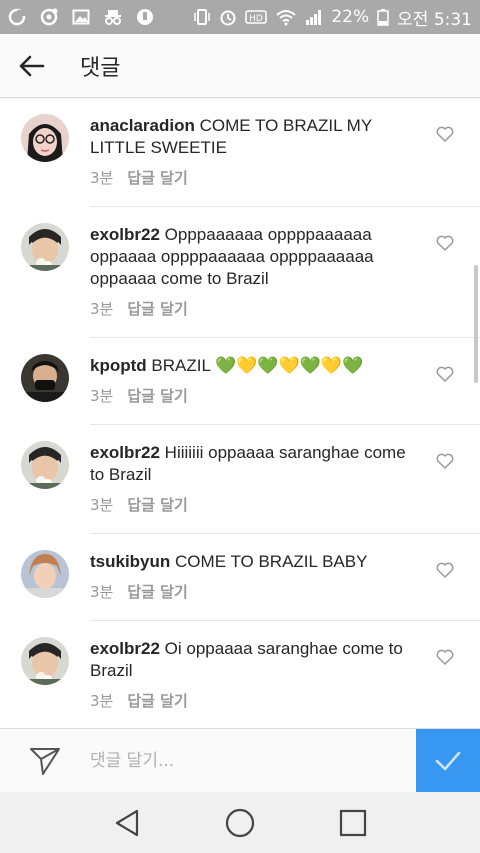 This screenshot has width=480, height=853. Describe the element at coordinates (118, 365) in the screenshot. I see `comment-username: kpoptd` at that location.